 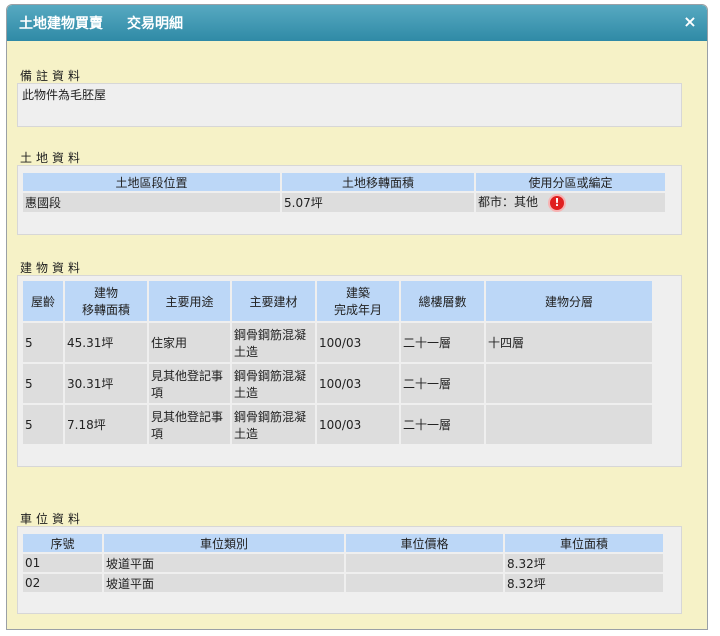 I want to click on table-row: 01 坡道平面 8.32坪, so click(x=343, y=563).